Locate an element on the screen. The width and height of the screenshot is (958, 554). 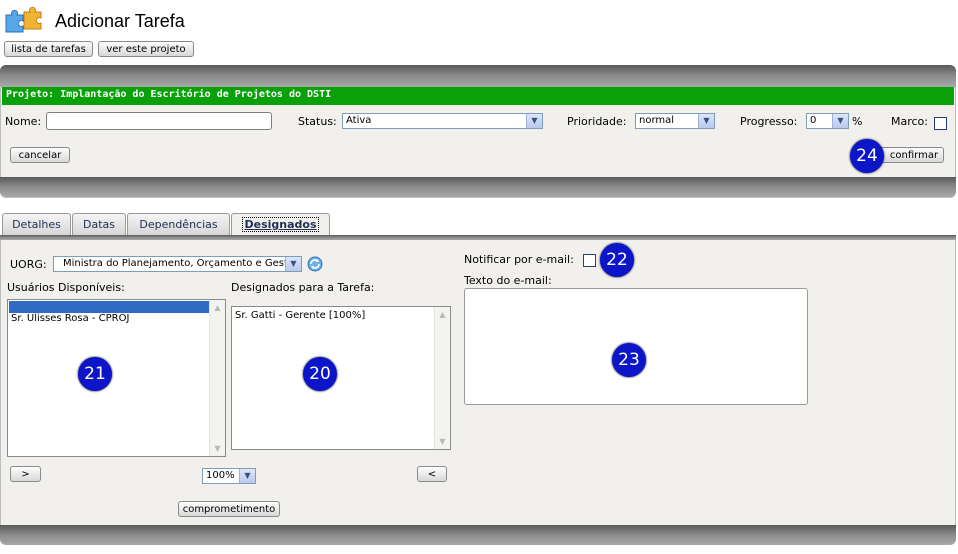
available-user-item is located at coordinates (109, 307).